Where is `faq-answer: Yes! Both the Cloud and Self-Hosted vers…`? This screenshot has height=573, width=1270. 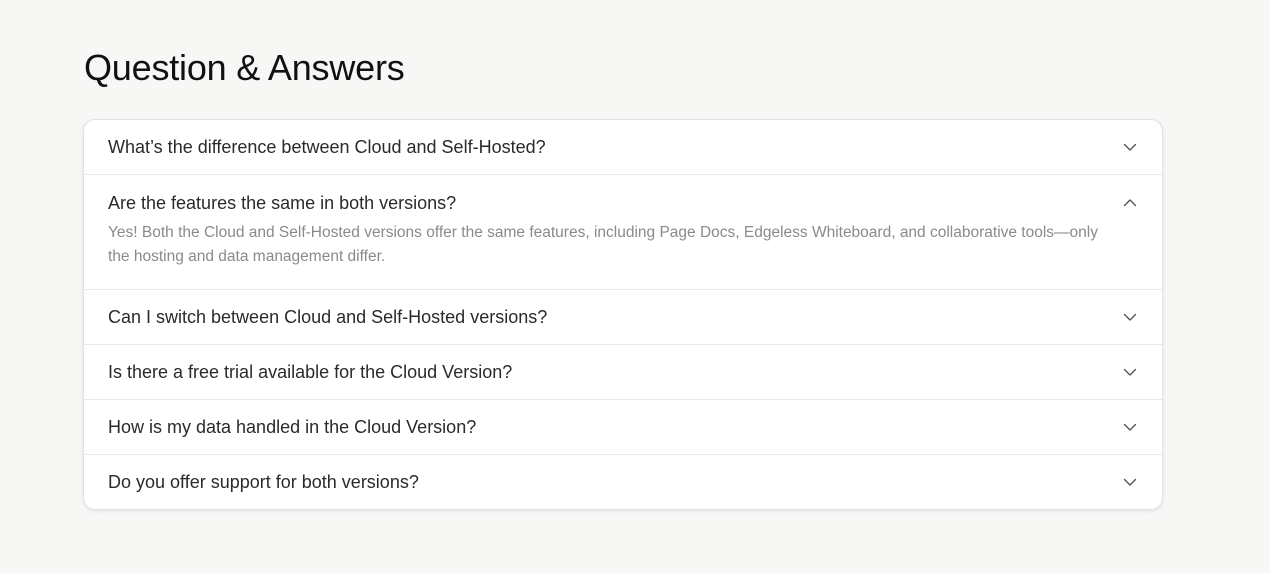
faq-answer: Yes! Both the Cloud and Self-Hosted vers… is located at coordinates (603, 244).